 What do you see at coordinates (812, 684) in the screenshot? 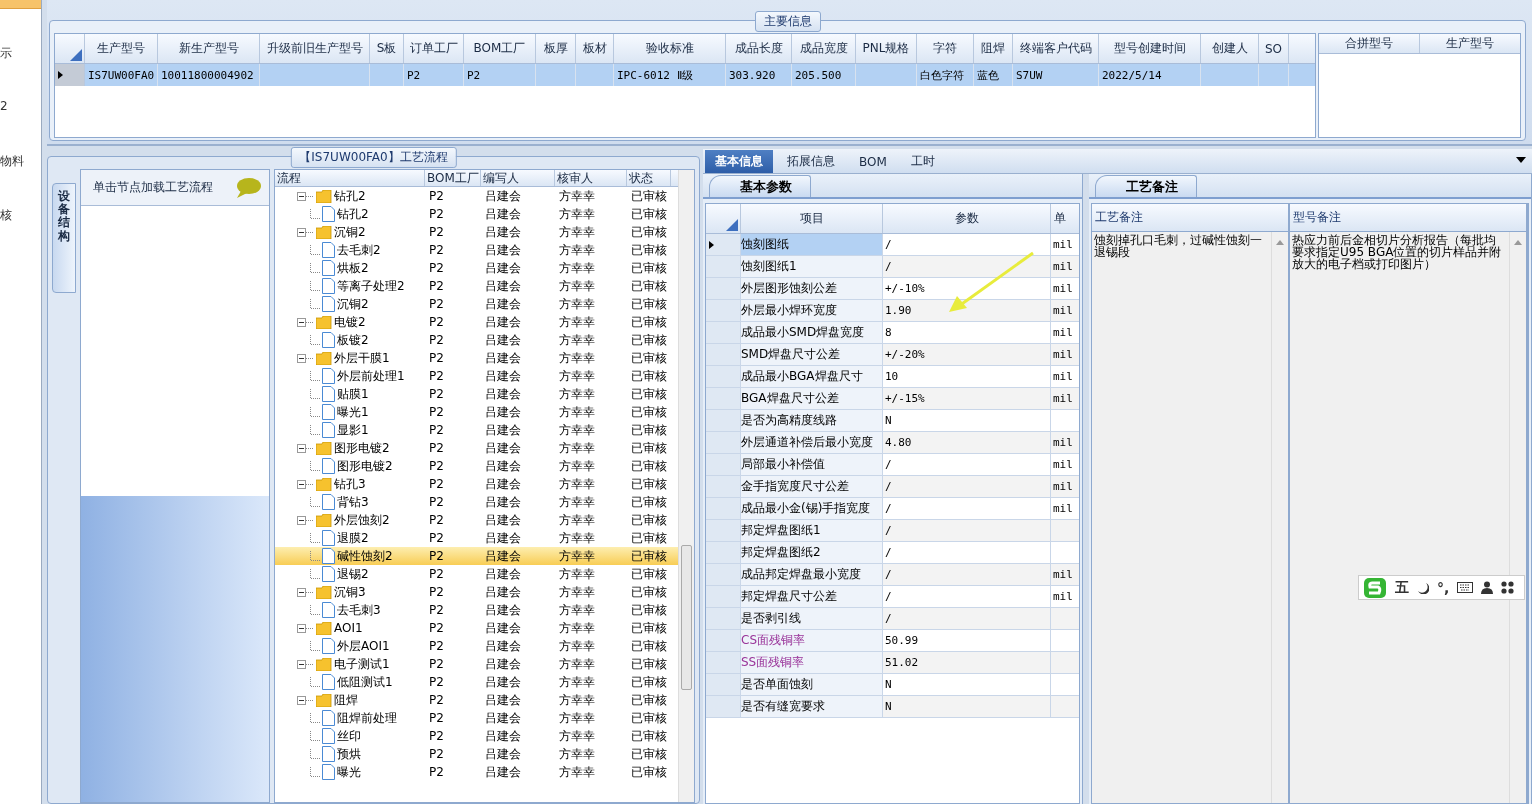
I see `param-name: 是否单面蚀刻` at bounding box center [812, 684].